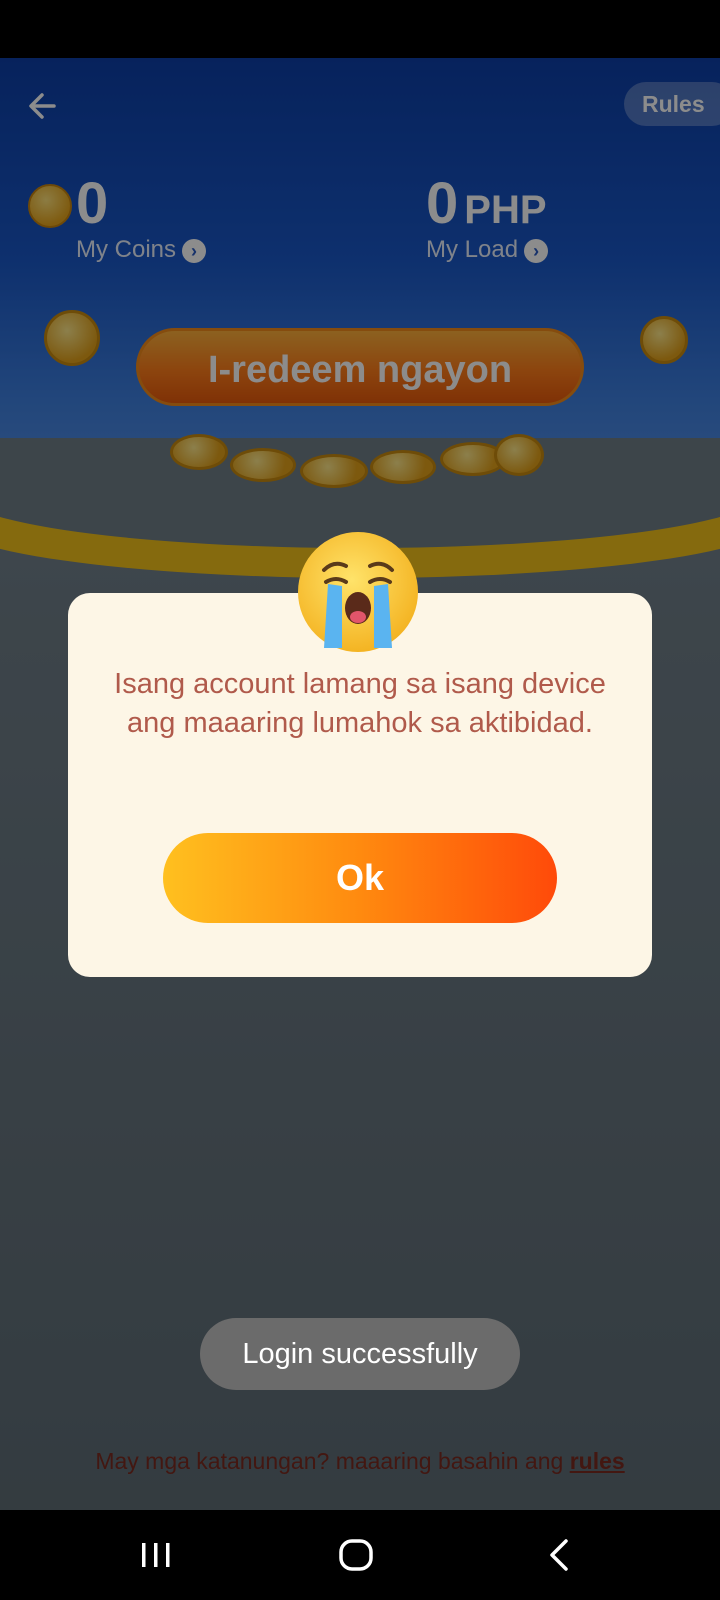 Image resolution: width=720 pixels, height=1600 pixels. Describe the element at coordinates (358, 592) in the screenshot. I see `crying-face-icon` at that location.